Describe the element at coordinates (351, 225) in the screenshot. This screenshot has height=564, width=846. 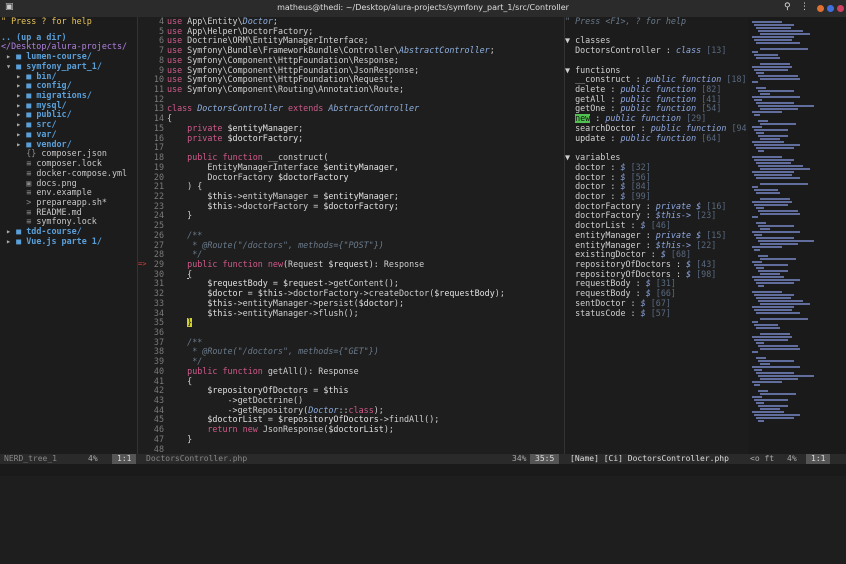
I see `code-line: 25` at that location.